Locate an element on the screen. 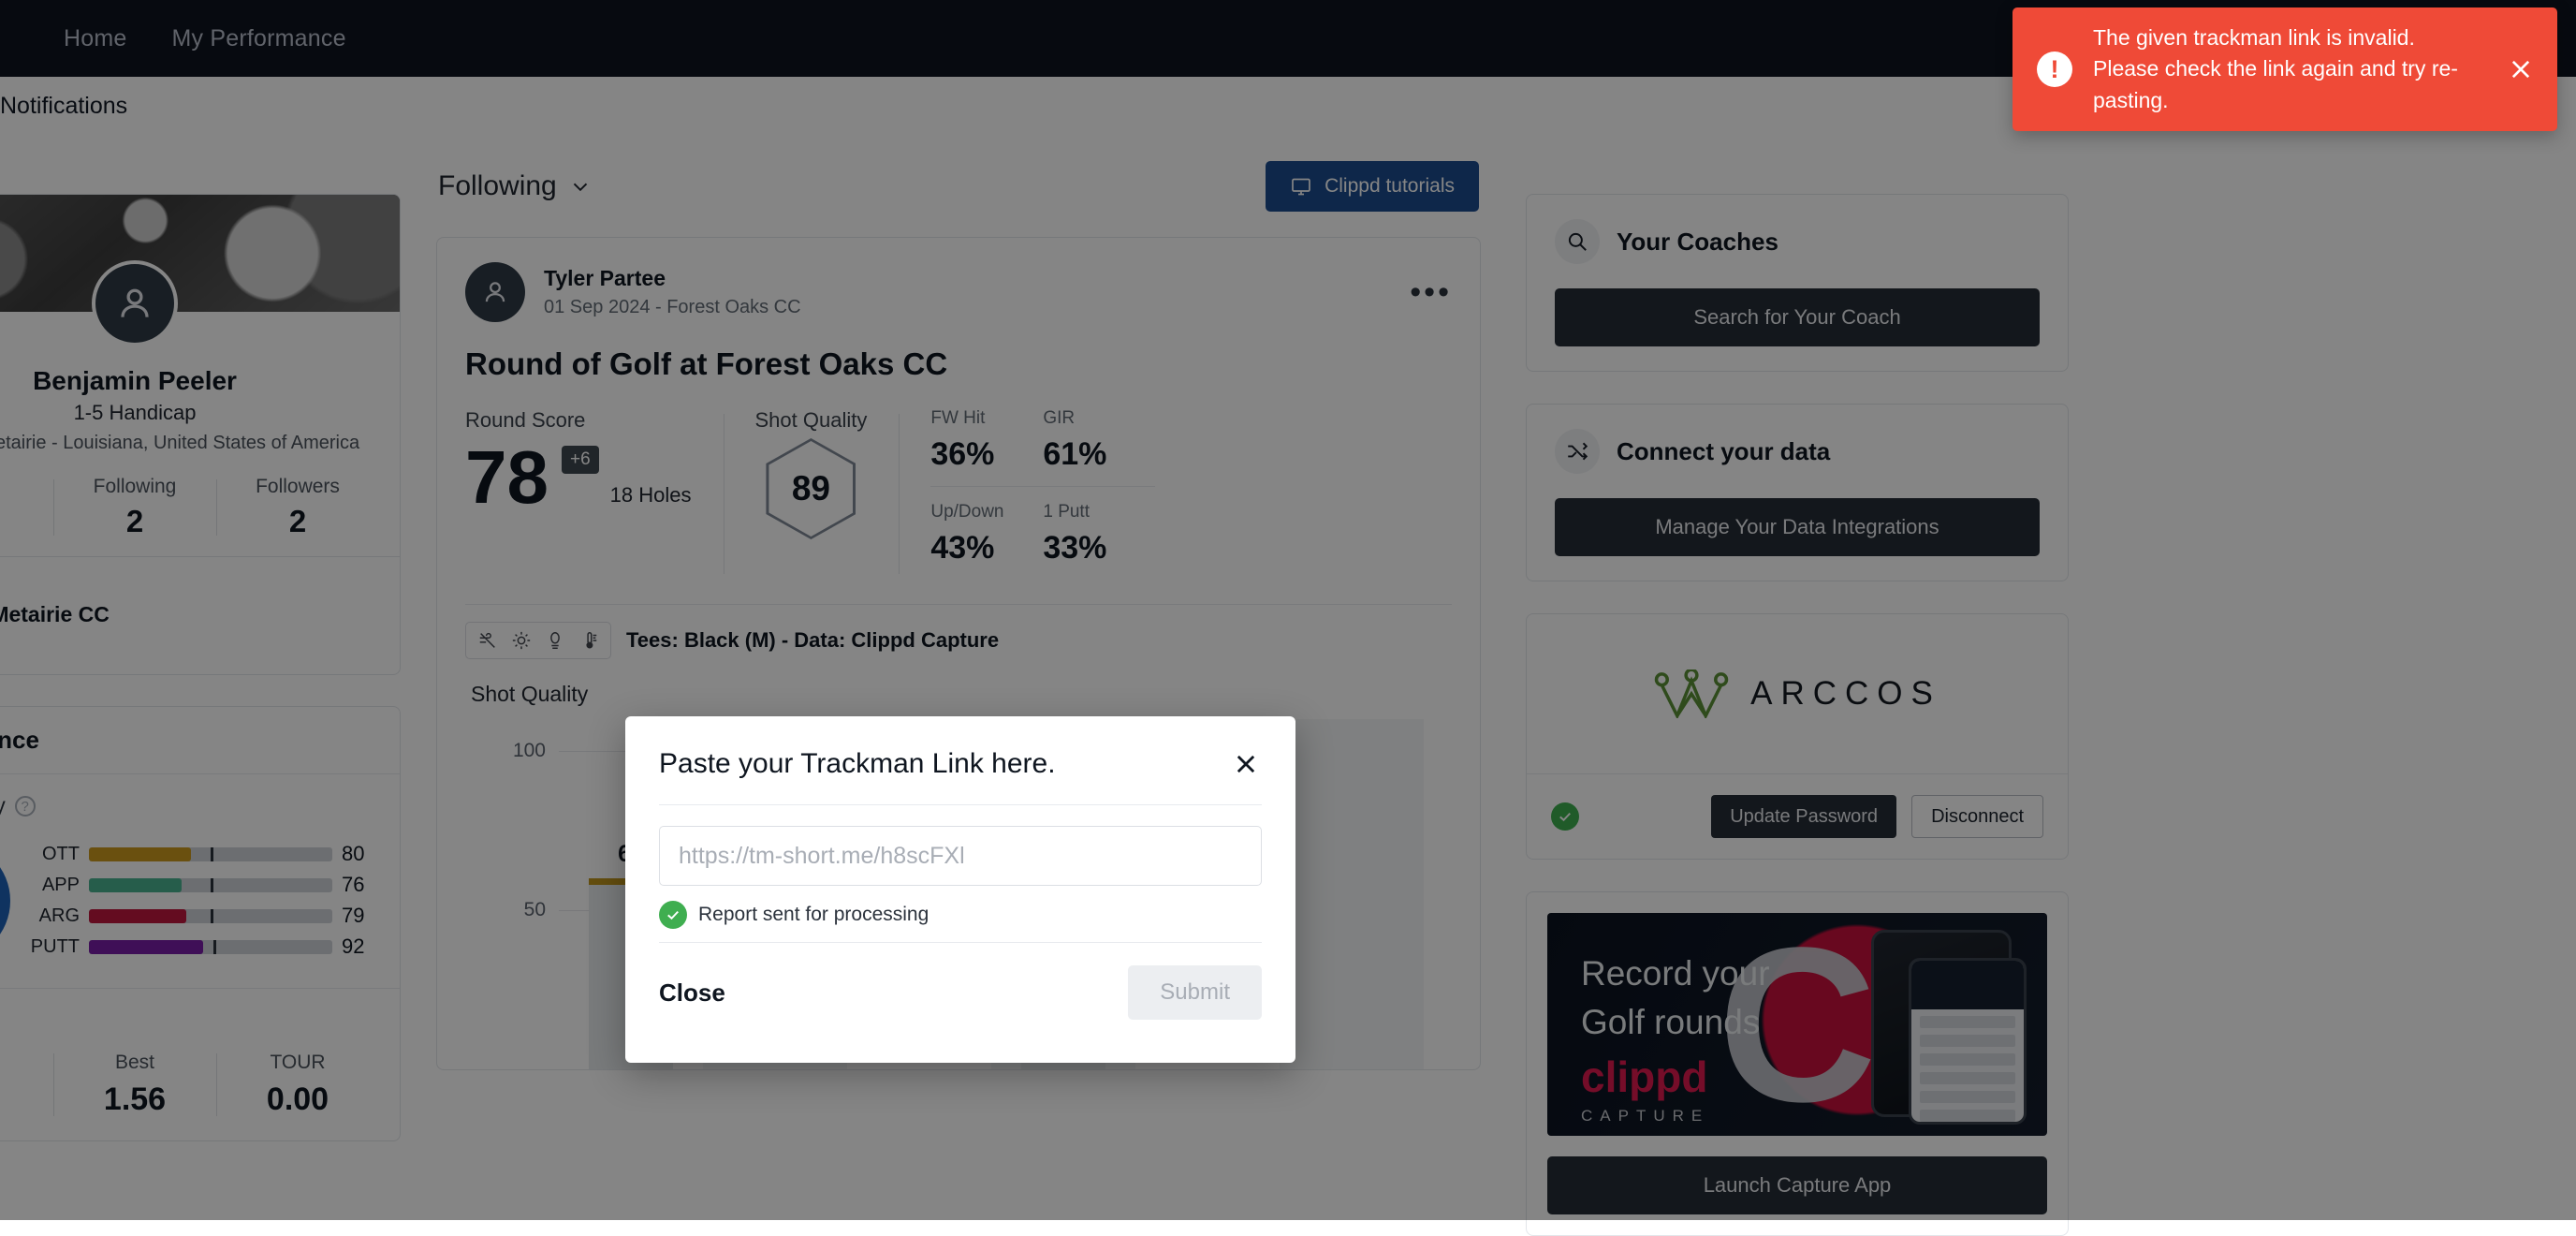  modal-close-button: Close is located at coordinates (692, 993).